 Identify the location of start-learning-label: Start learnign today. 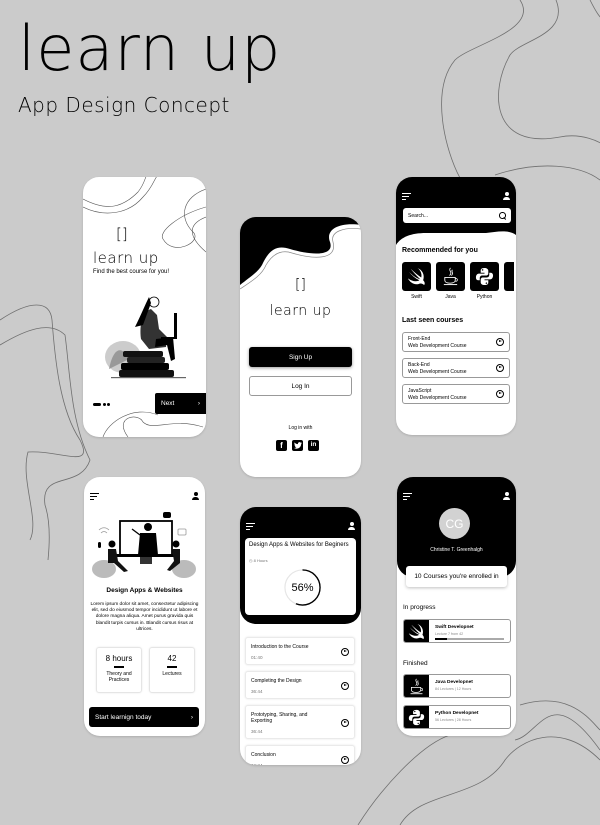
(123, 717).